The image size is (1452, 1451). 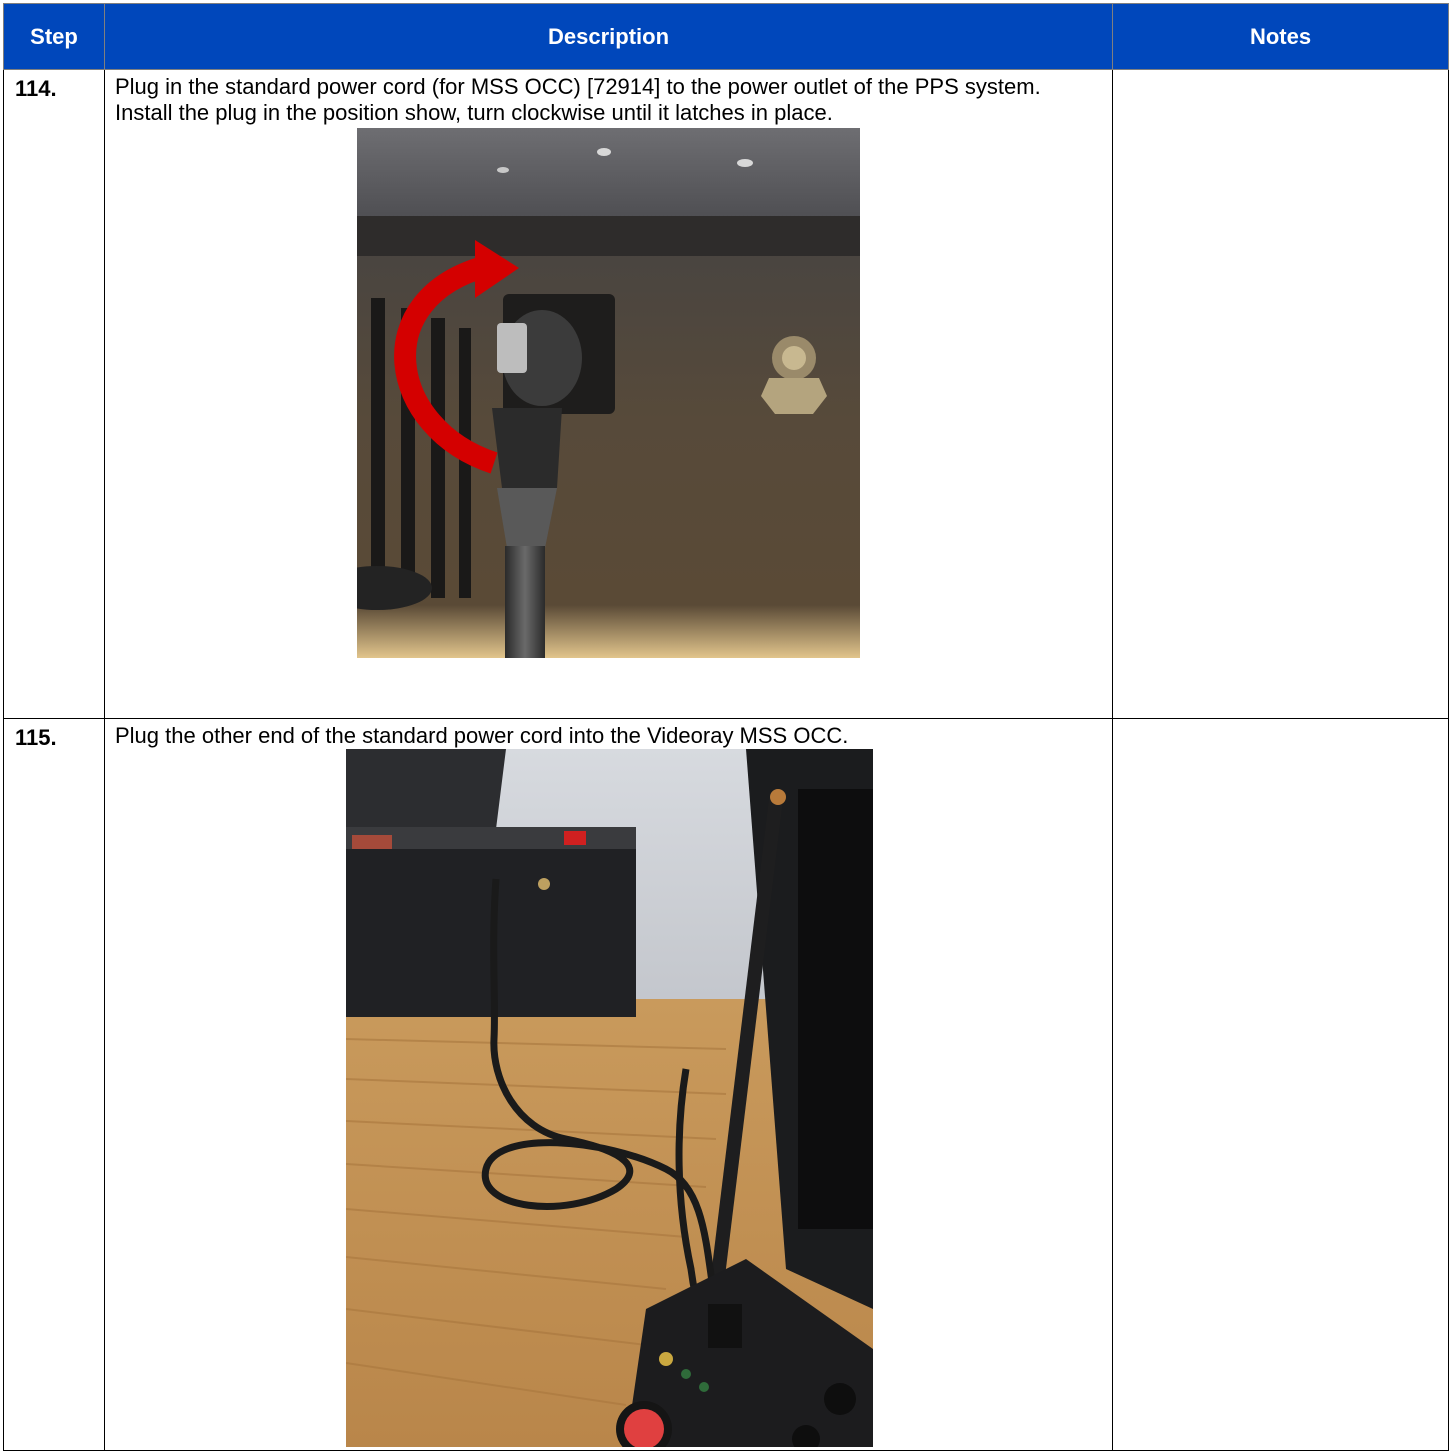 I want to click on step-number: 114., so click(x=54, y=394).